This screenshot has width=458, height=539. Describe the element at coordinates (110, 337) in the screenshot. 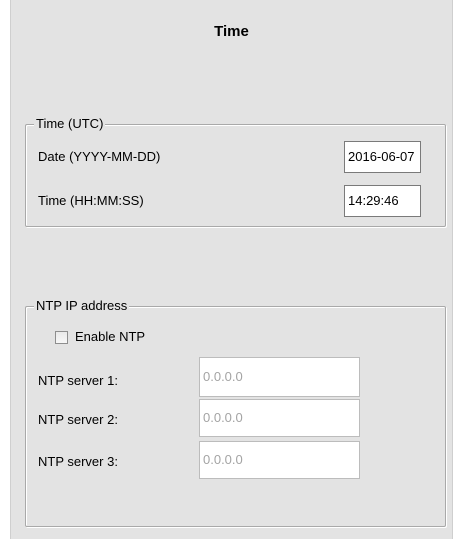

I see `enable-ntp-label: Enable NTP` at that location.